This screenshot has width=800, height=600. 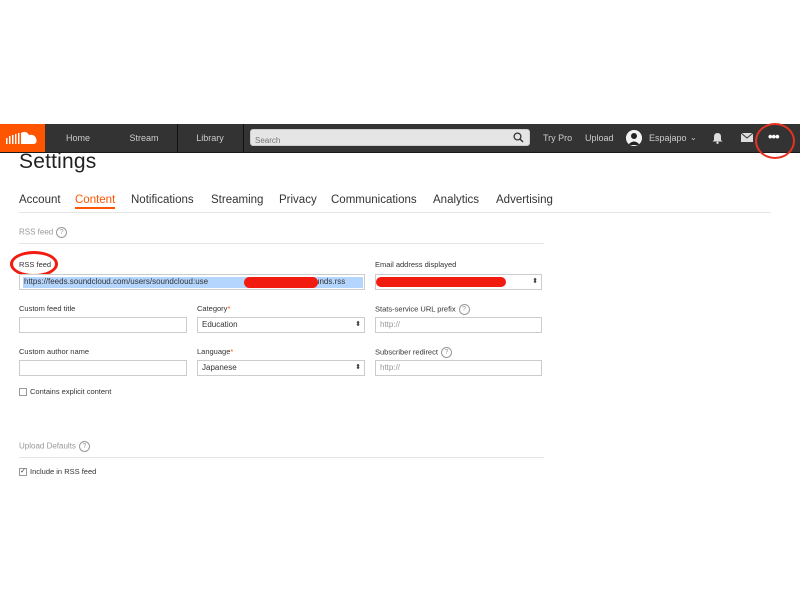 What do you see at coordinates (95, 201) in the screenshot?
I see `tab-content: Content` at bounding box center [95, 201].